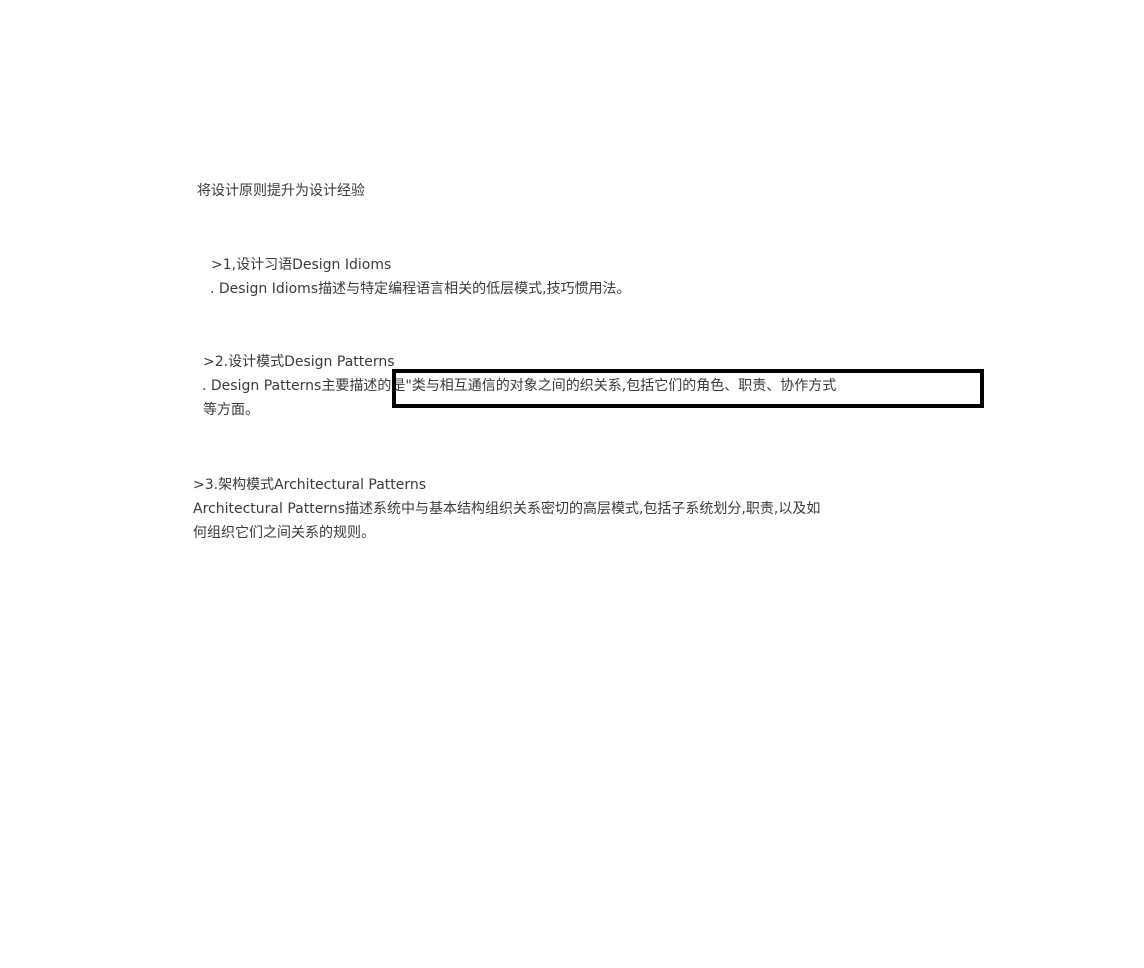 This screenshot has width=1144, height=968. What do you see at coordinates (299, 362) in the screenshot?
I see `section2-heading: >2.设计模式Design Patterns` at bounding box center [299, 362].